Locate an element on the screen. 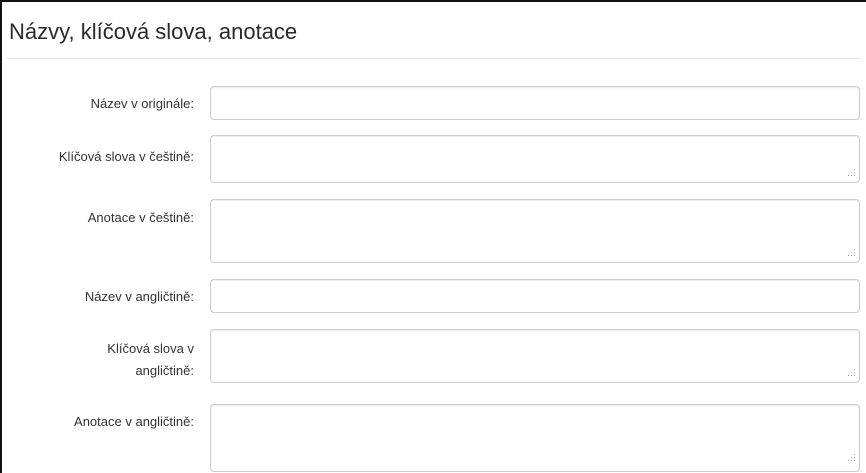 The width and height of the screenshot is (866, 473). keywords-english-label-line1: Klíčová slova v is located at coordinates (150, 348).